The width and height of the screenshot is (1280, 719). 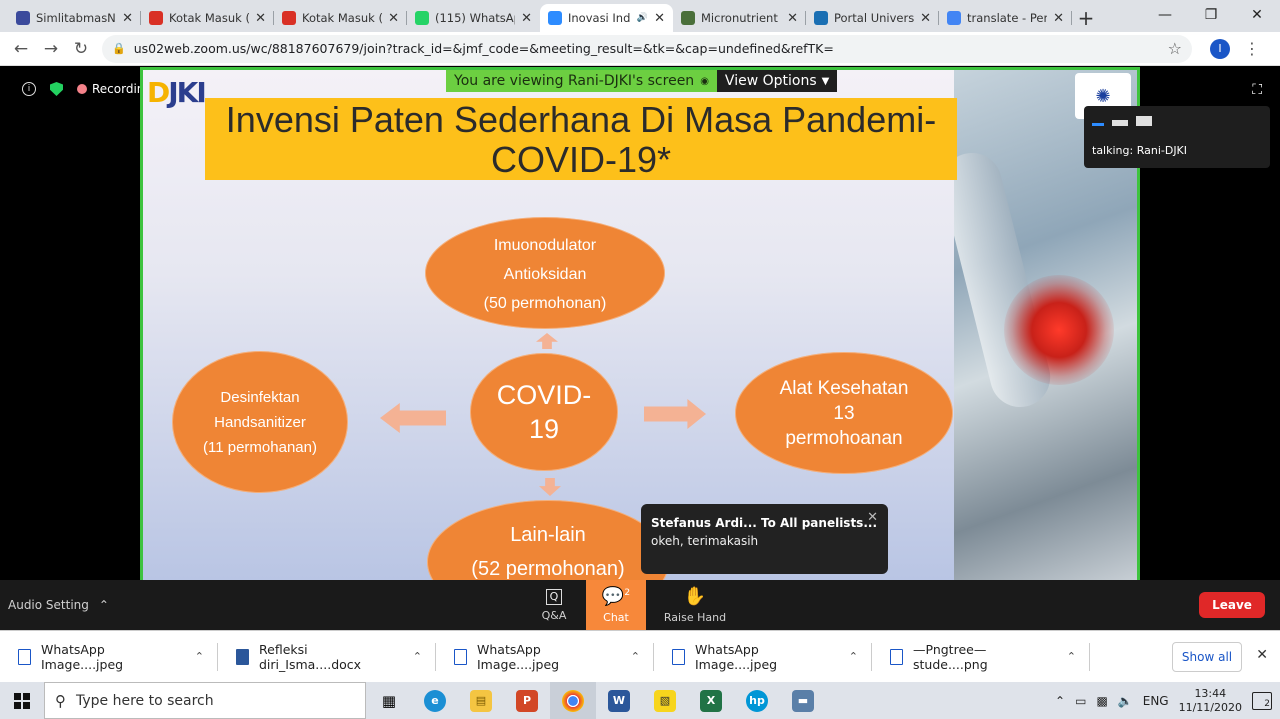 I want to click on word-icon: W, so click(x=619, y=700).